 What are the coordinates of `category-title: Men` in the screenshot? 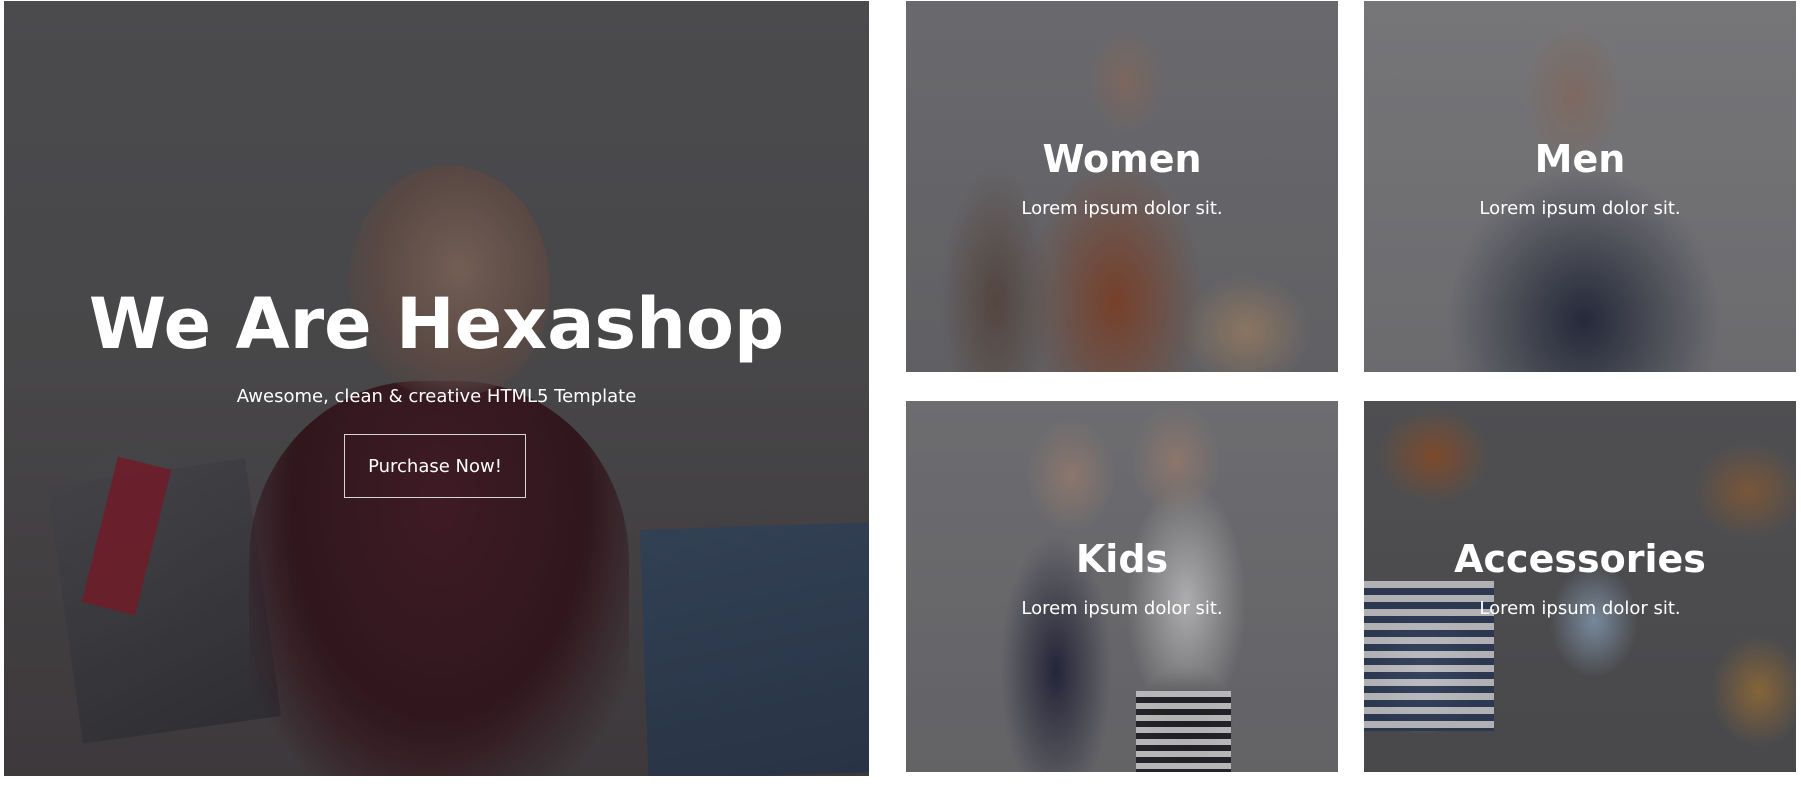 It's located at (1580, 159).